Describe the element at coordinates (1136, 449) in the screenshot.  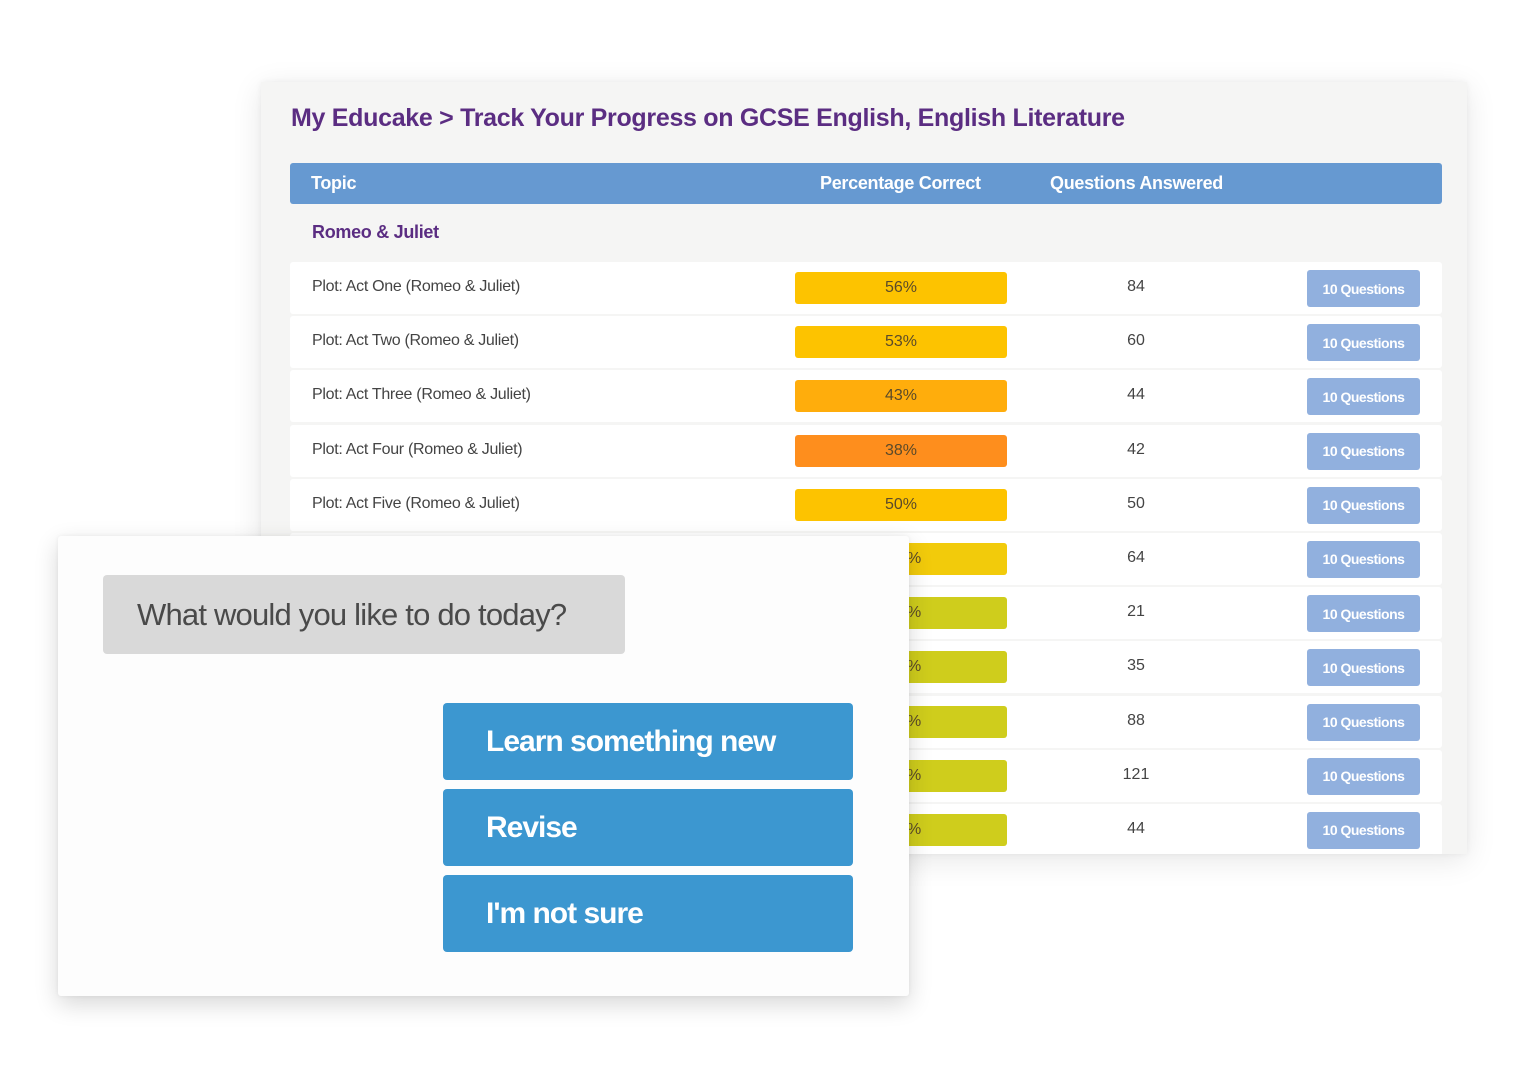
I see `questions-answered-count: 42` at that location.